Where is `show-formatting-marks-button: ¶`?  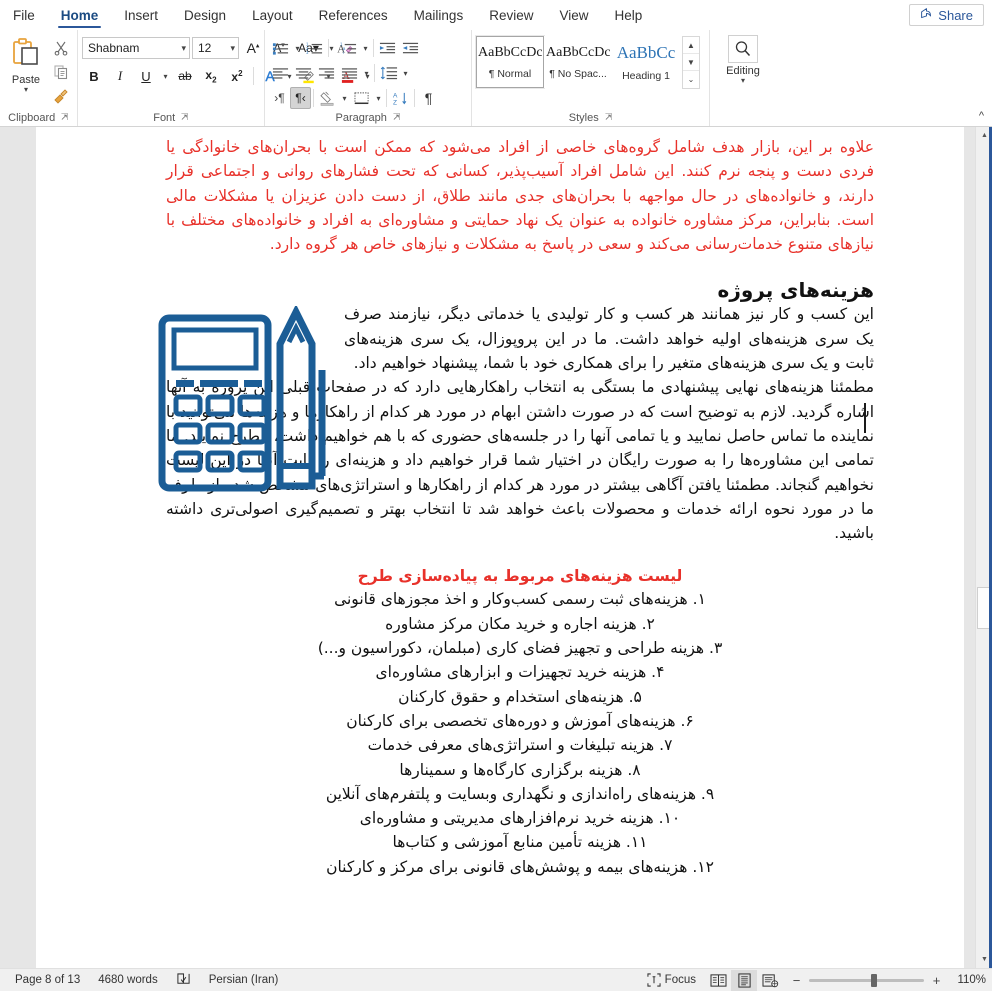 show-formatting-marks-button: ¶ is located at coordinates (428, 98).